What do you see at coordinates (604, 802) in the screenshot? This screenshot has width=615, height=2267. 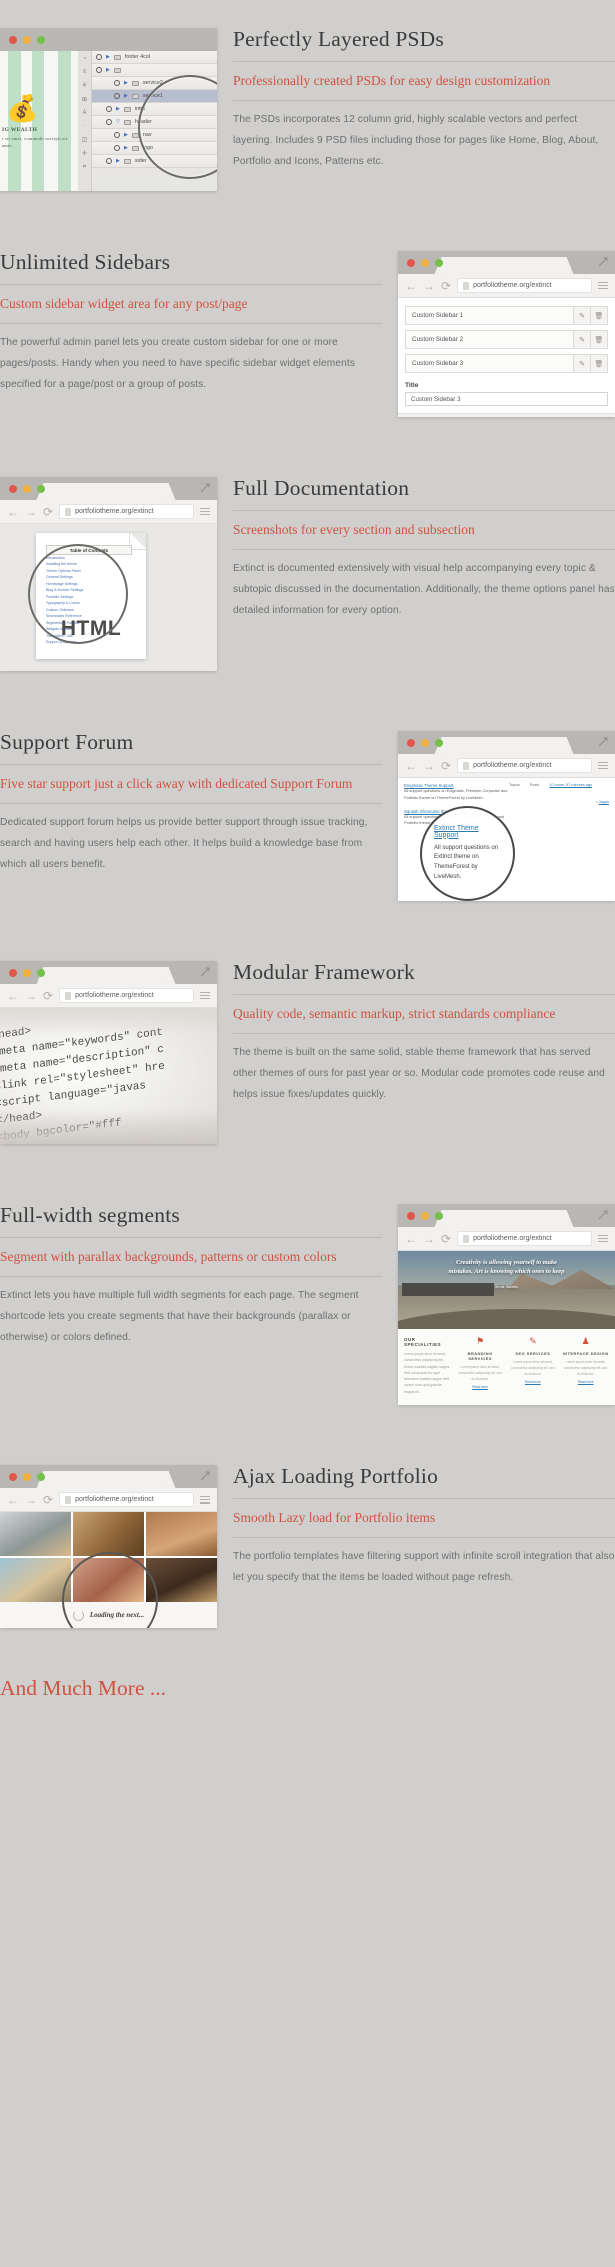 I see `stat-author-link: Jagan` at bounding box center [604, 802].